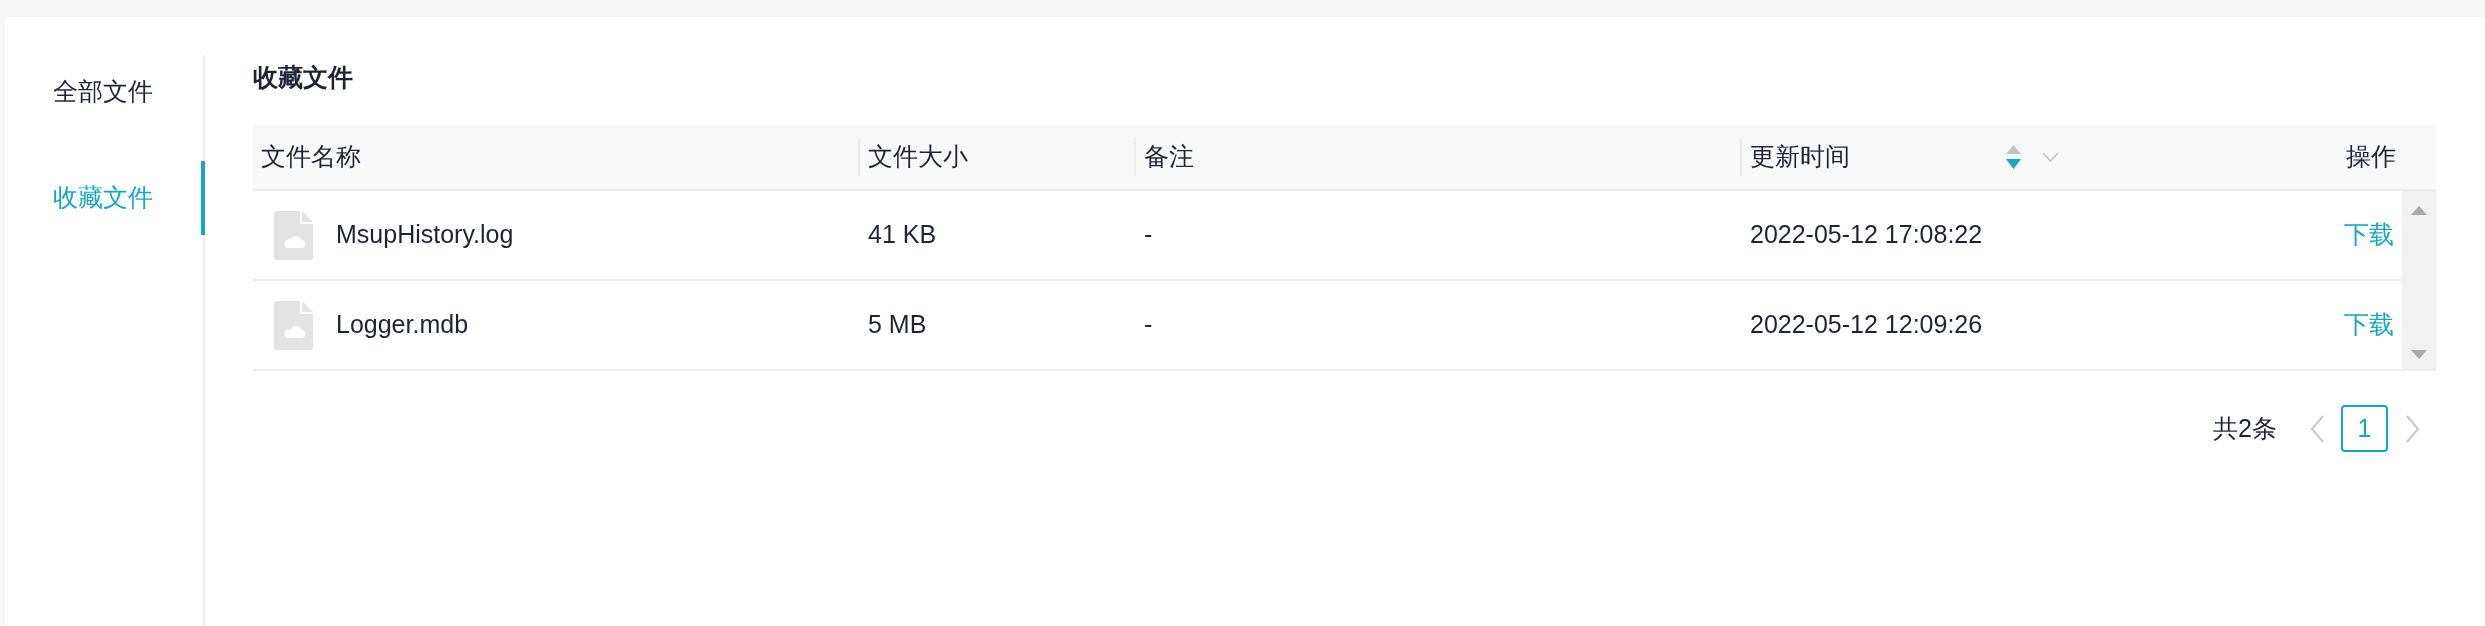 The height and width of the screenshot is (626, 2485). I want to click on page-title: 收藏文件, so click(303, 77).